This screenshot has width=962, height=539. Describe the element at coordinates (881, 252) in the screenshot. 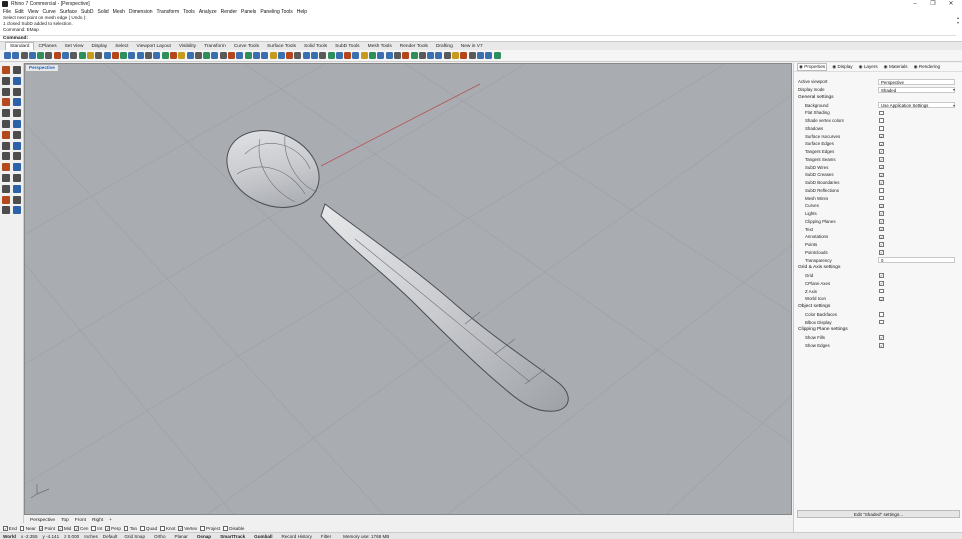

I see `setting-checkbox-pointclouds: ✓` at that location.